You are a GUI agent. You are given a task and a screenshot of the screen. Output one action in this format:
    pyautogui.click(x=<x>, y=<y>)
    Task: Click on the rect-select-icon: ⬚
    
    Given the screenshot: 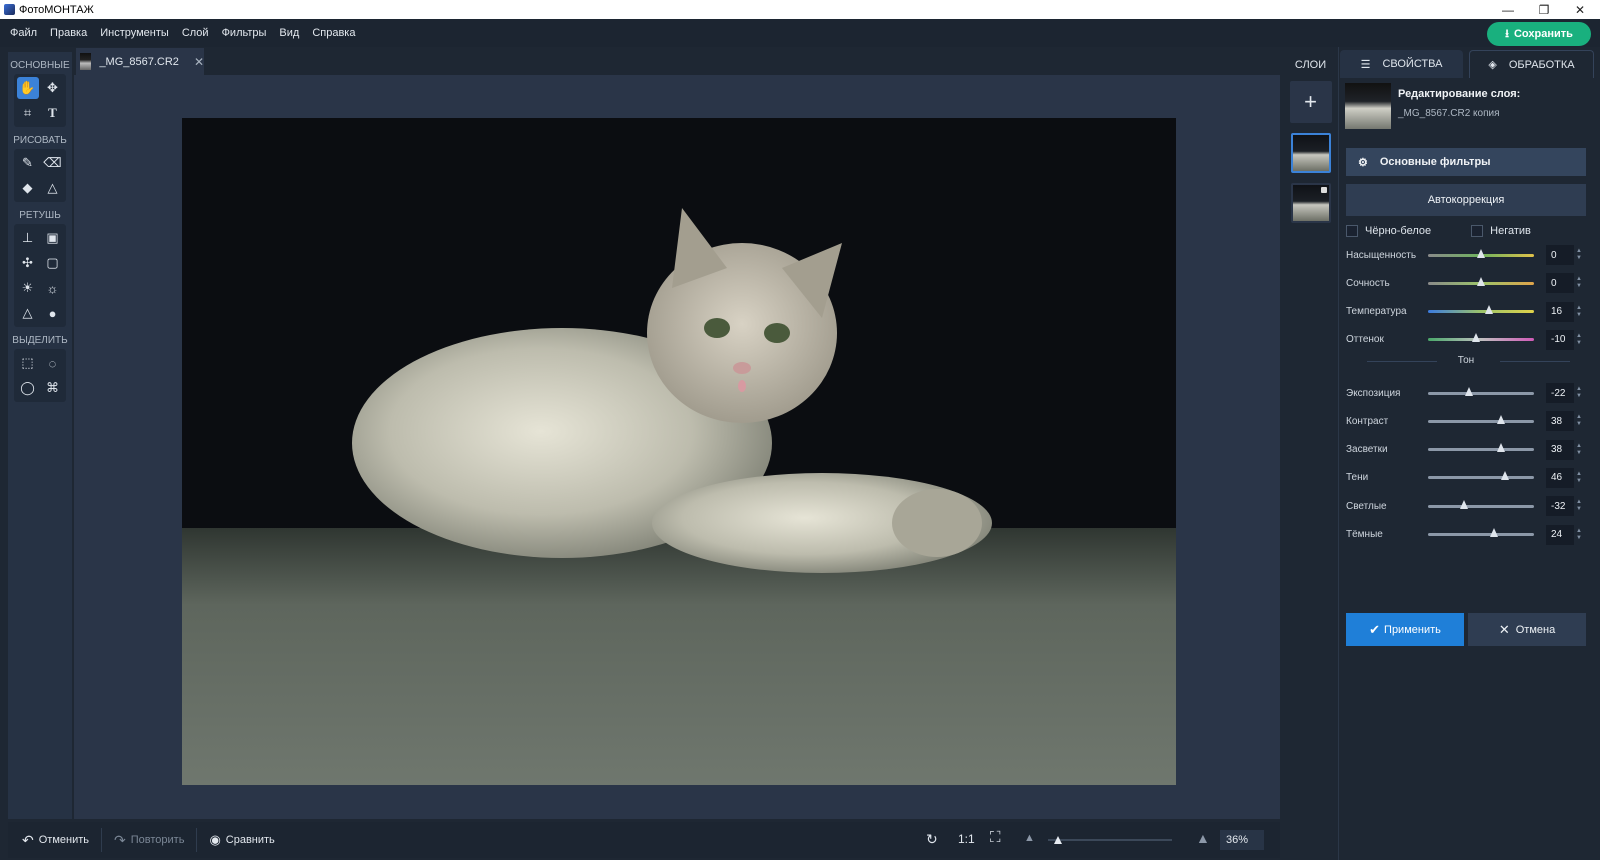 What is the action you would take?
    pyautogui.click(x=28, y=363)
    